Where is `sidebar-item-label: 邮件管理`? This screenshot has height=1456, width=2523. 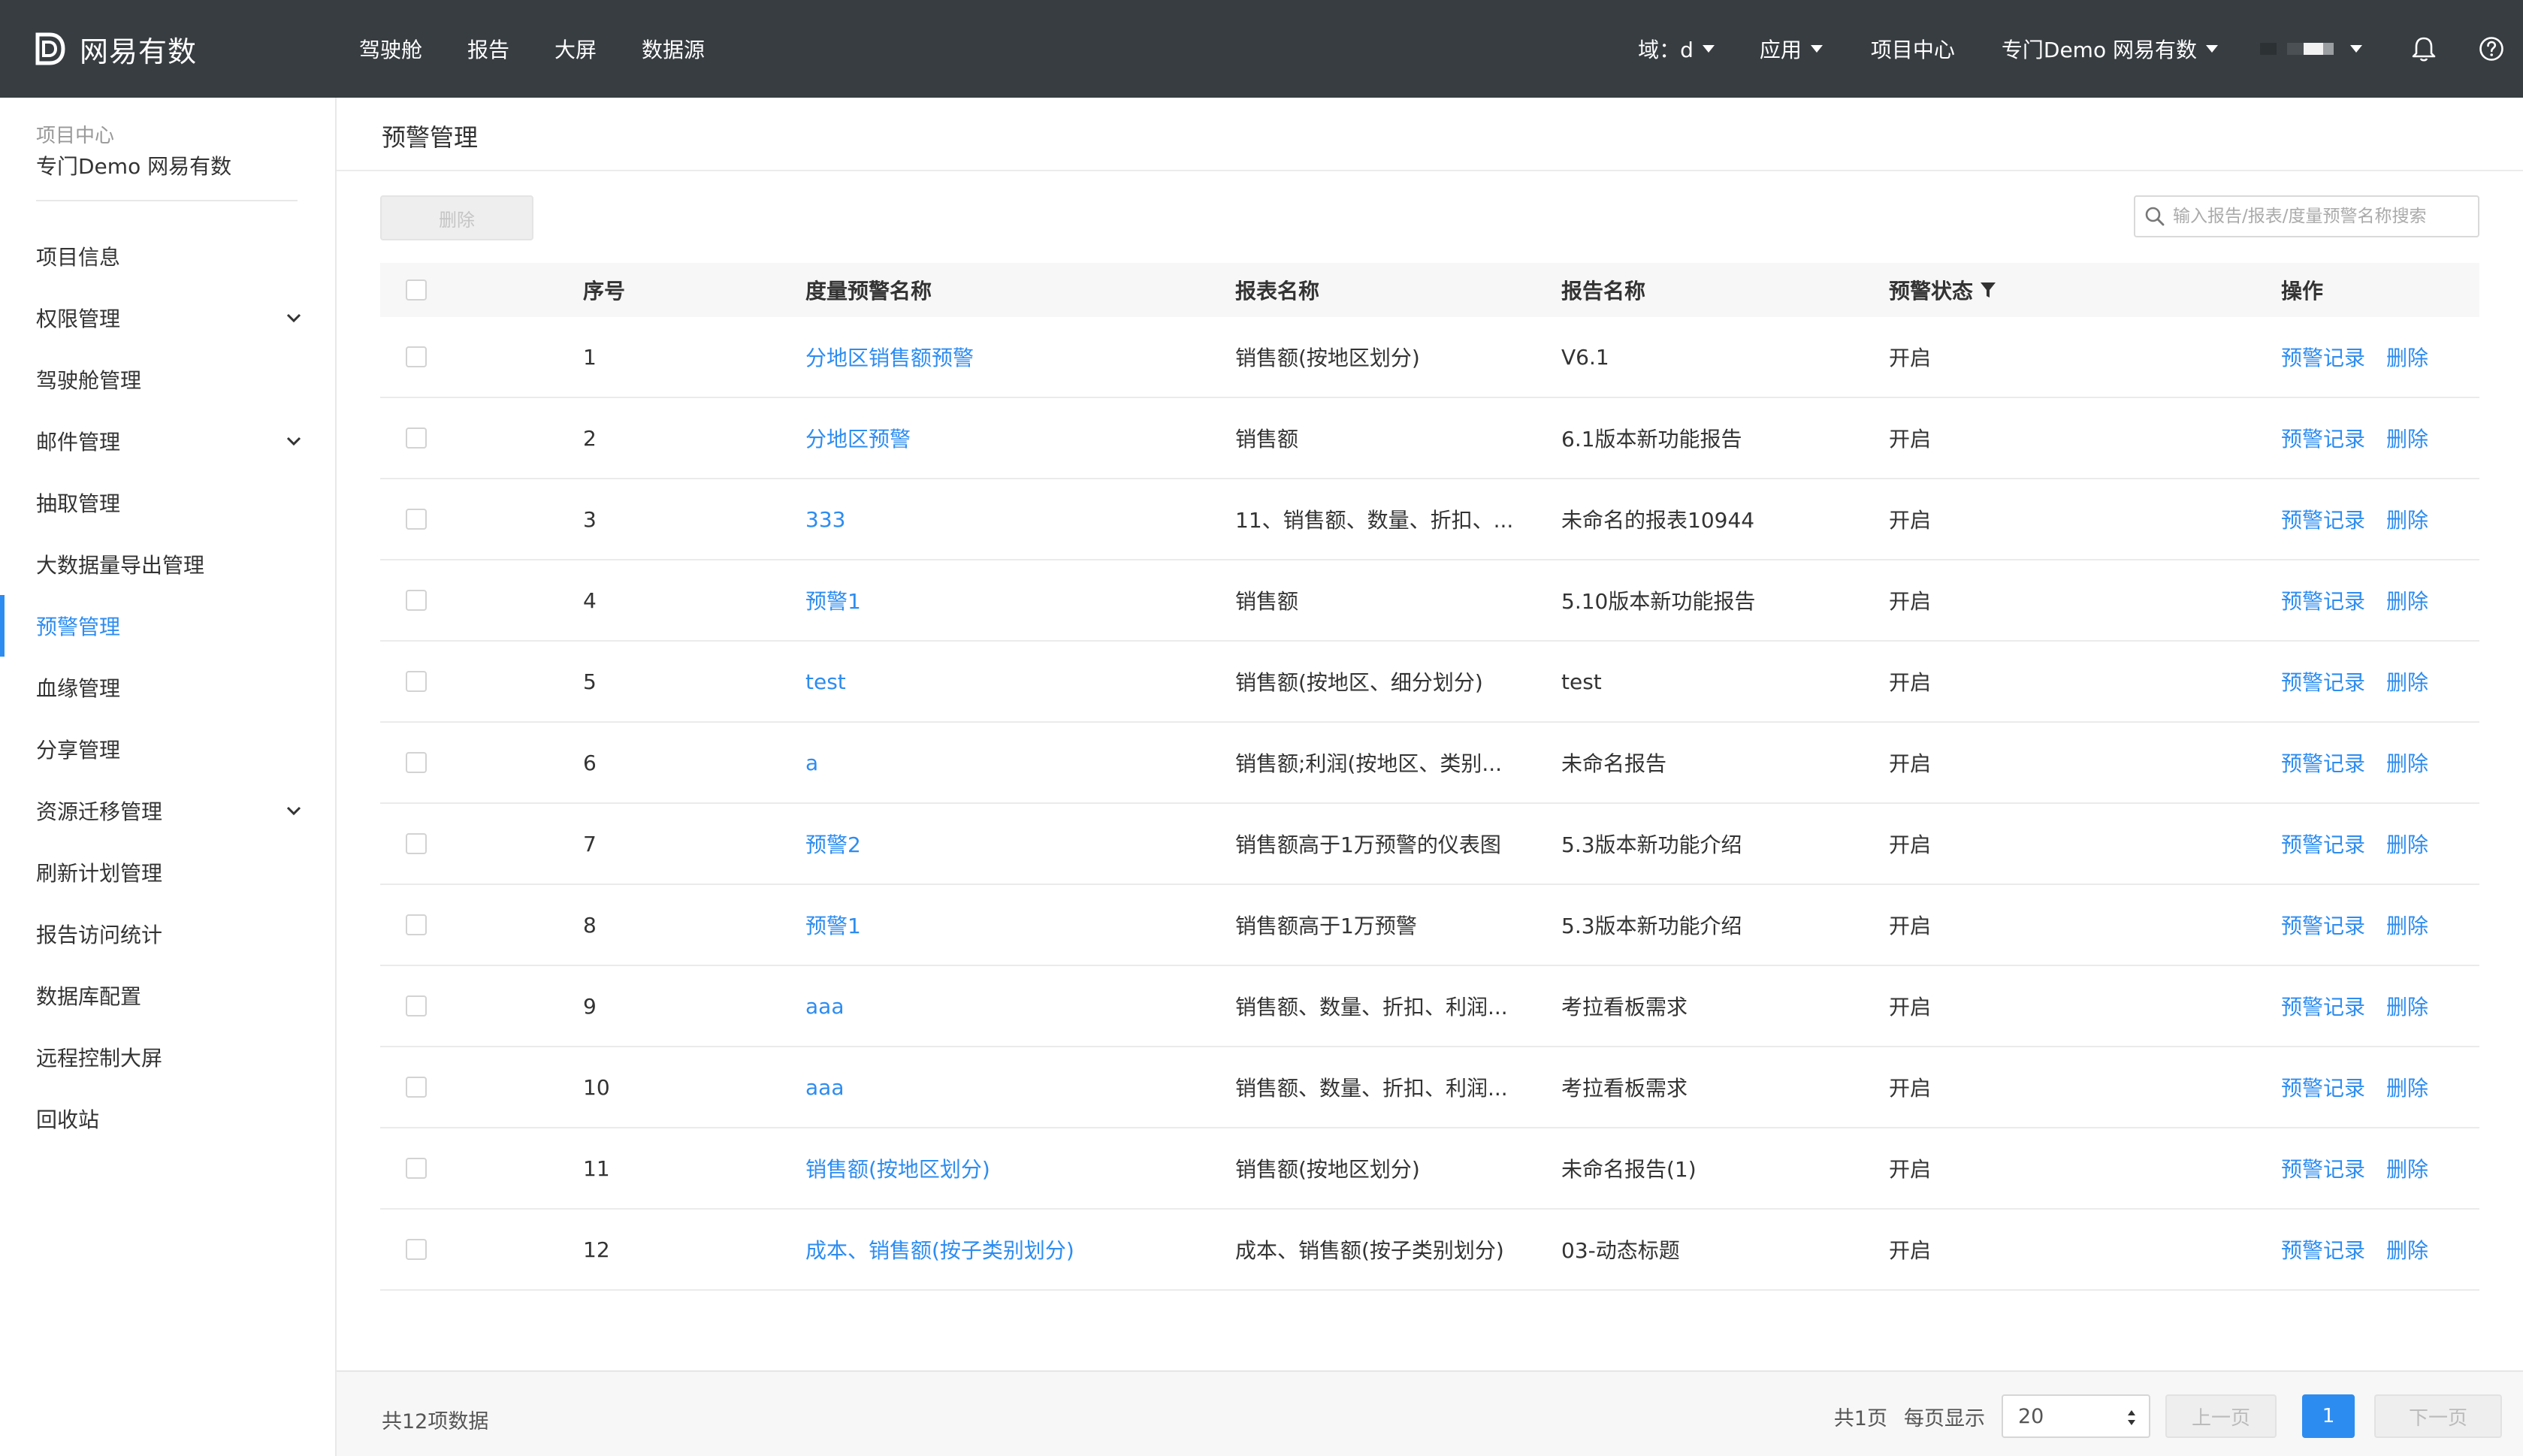
sidebar-item-label: 邮件管理 is located at coordinates (79, 442).